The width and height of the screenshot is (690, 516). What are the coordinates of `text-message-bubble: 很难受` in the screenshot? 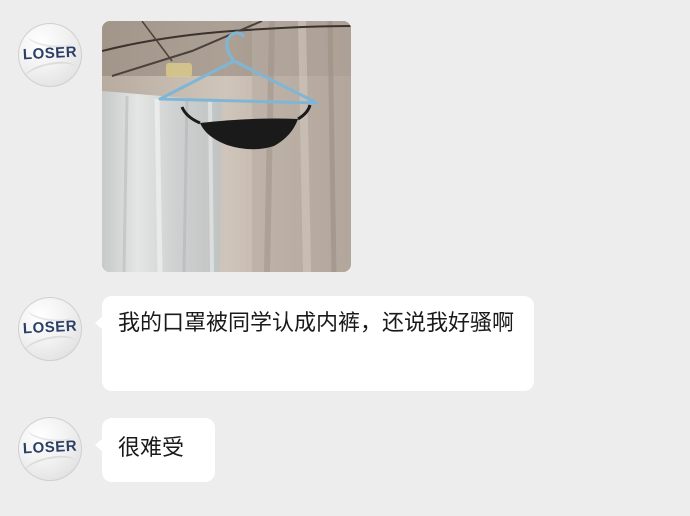 It's located at (155, 450).